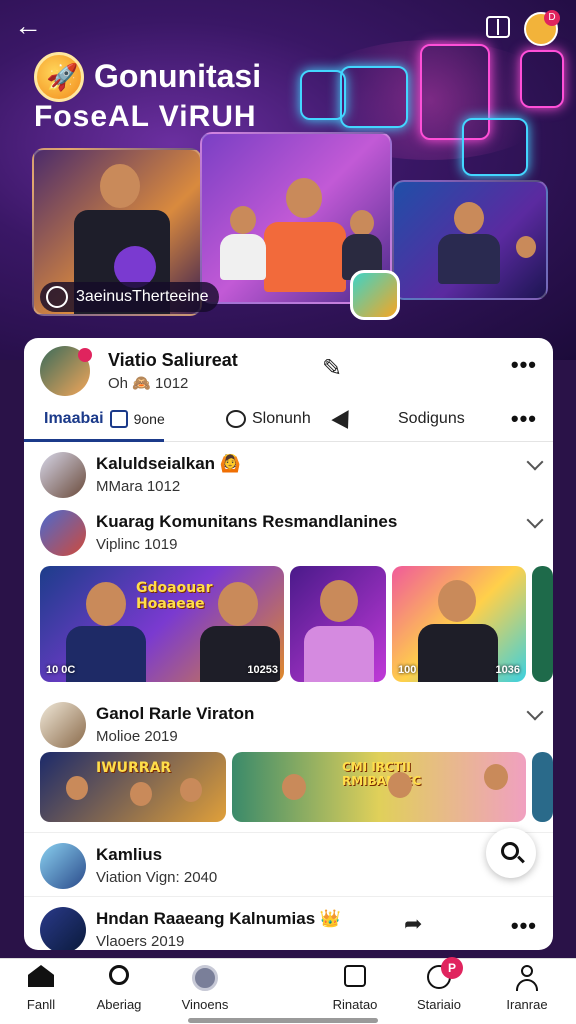  What do you see at coordinates (178, 76) in the screenshot?
I see `hero-title: Gonunitasi` at bounding box center [178, 76].